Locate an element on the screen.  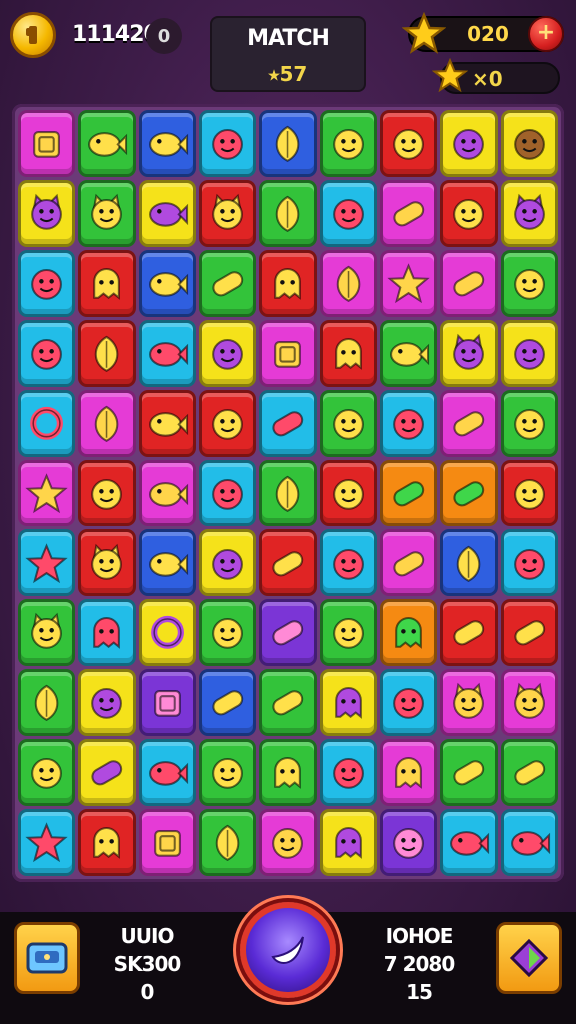
coin-pill: 0 is located at coordinates (164, 36).